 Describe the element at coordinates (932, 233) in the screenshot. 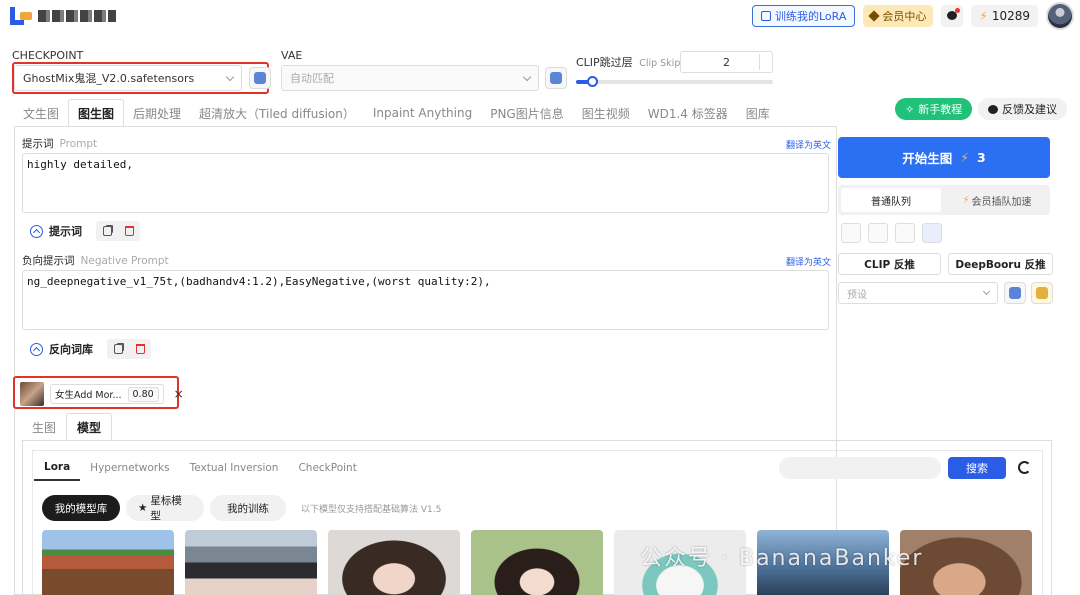

I see `undo-icon` at that location.